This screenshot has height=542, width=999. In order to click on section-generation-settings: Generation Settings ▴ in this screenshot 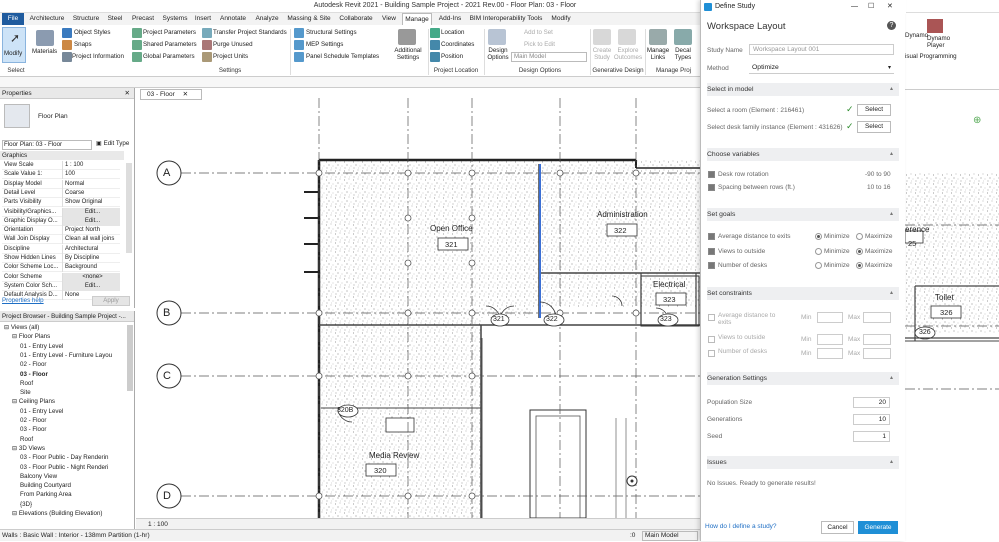, I will do `click(803, 378)`.